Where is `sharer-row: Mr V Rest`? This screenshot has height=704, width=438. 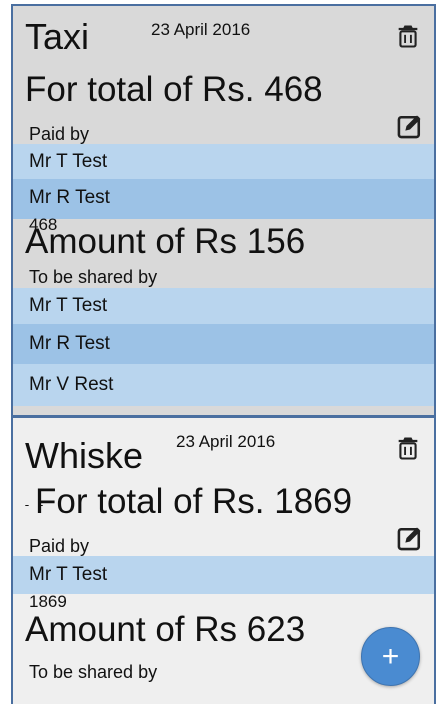
sharer-row: Mr V Rest is located at coordinates (223, 385).